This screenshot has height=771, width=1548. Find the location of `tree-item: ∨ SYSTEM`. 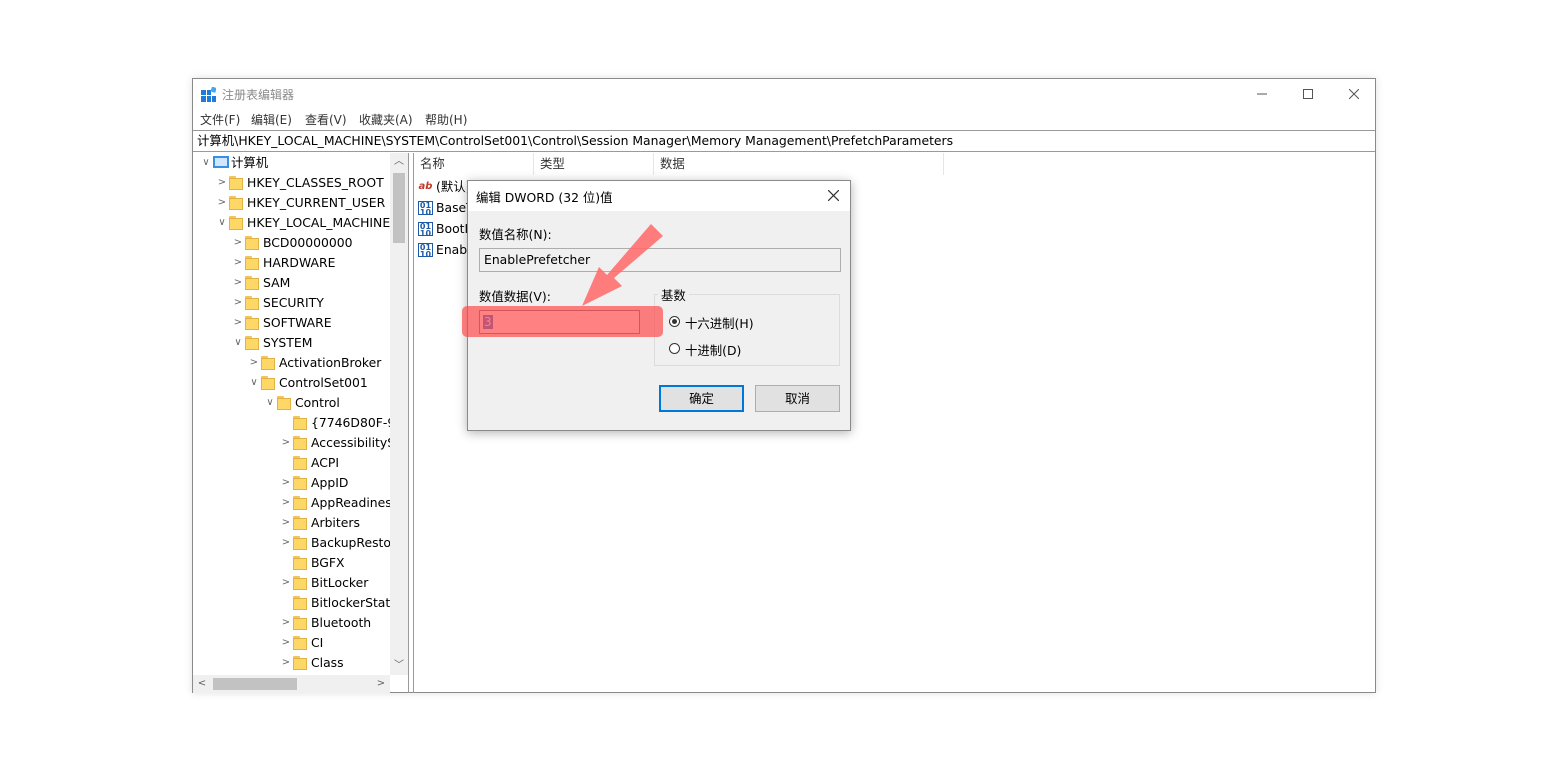

tree-item: ∨ SYSTEM is located at coordinates (291, 343).